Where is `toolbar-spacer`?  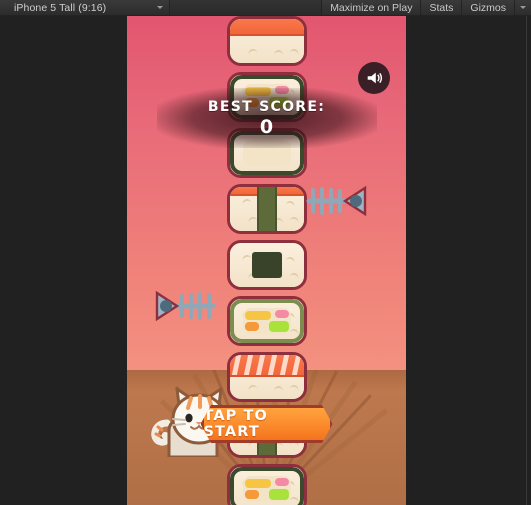 toolbar-spacer is located at coordinates (246, 7).